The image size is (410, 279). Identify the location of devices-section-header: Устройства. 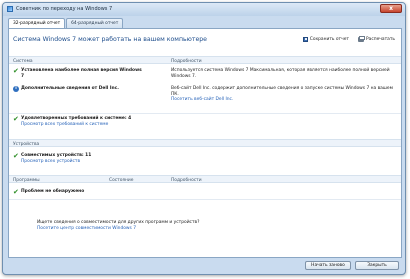
(205, 143).